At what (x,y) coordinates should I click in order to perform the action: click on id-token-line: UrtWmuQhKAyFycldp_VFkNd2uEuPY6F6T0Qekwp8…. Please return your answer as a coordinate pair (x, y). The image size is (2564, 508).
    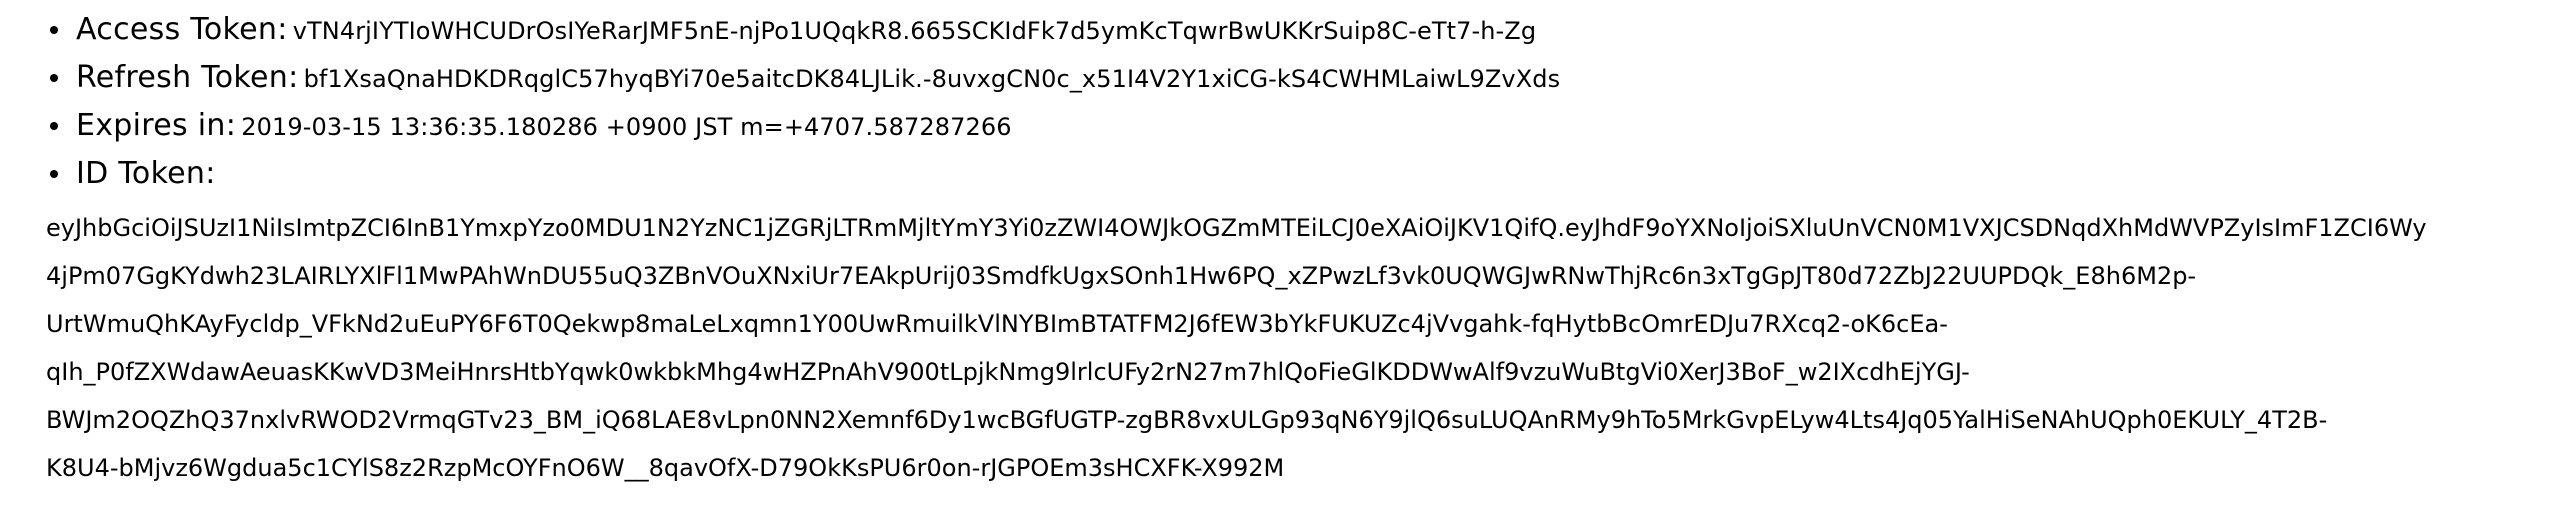
    Looking at the image, I should click on (997, 324).